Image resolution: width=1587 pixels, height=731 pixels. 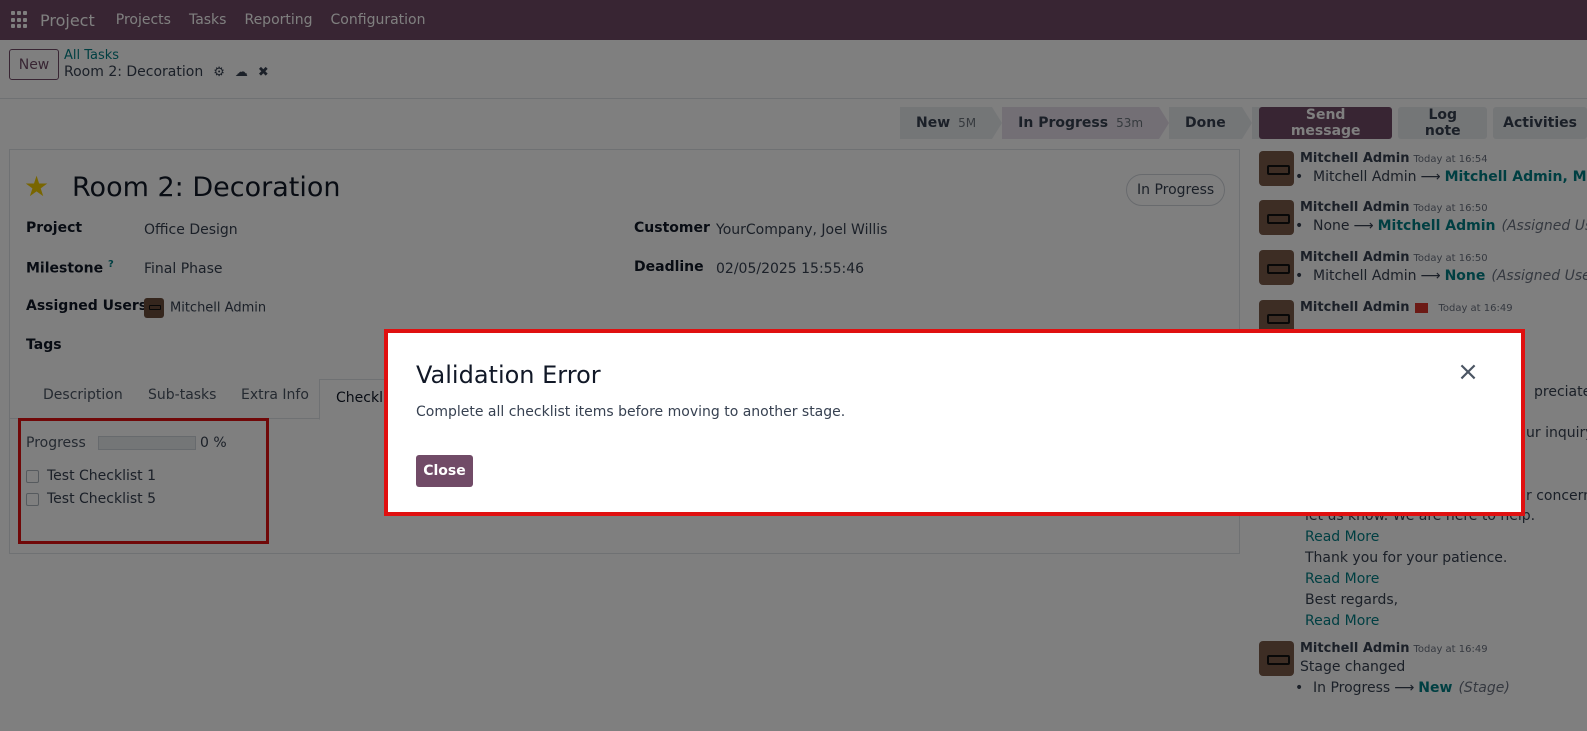 What do you see at coordinates (508, 375) in the screenshot?
I see `dialog-title: Validation Error` at bounding box center [508, 375].